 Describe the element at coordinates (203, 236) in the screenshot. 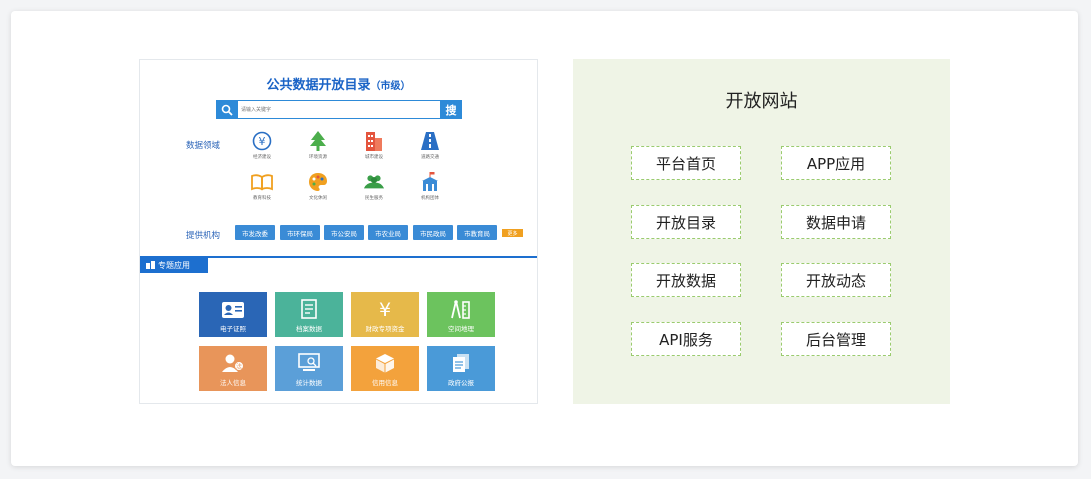

I see `org-label: 提供机构` at that location.